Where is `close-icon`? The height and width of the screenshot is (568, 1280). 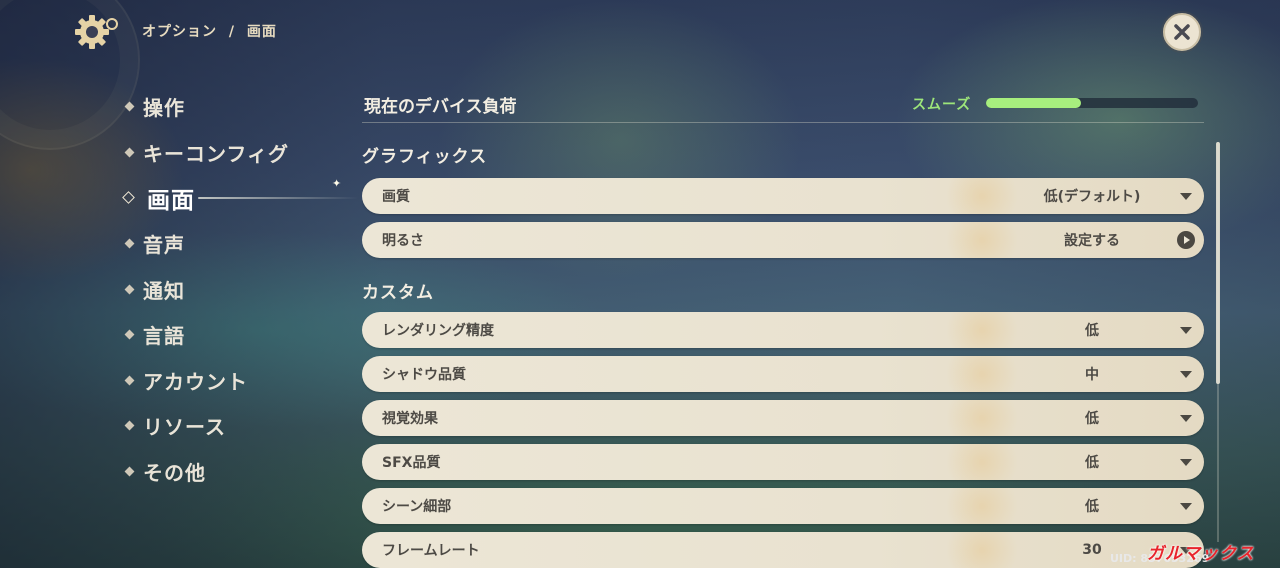
close-icon is located at coordinates (1182, 32).